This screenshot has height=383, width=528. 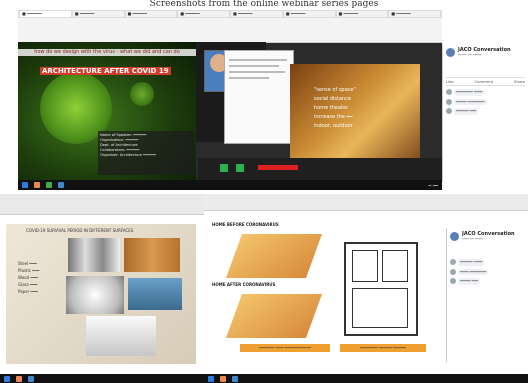 What do you see at coordinates (469, 92) in the screenshot?
I see `comment-text: ━━━━━━━━ ━━━━` at bounding box center [469, 92].